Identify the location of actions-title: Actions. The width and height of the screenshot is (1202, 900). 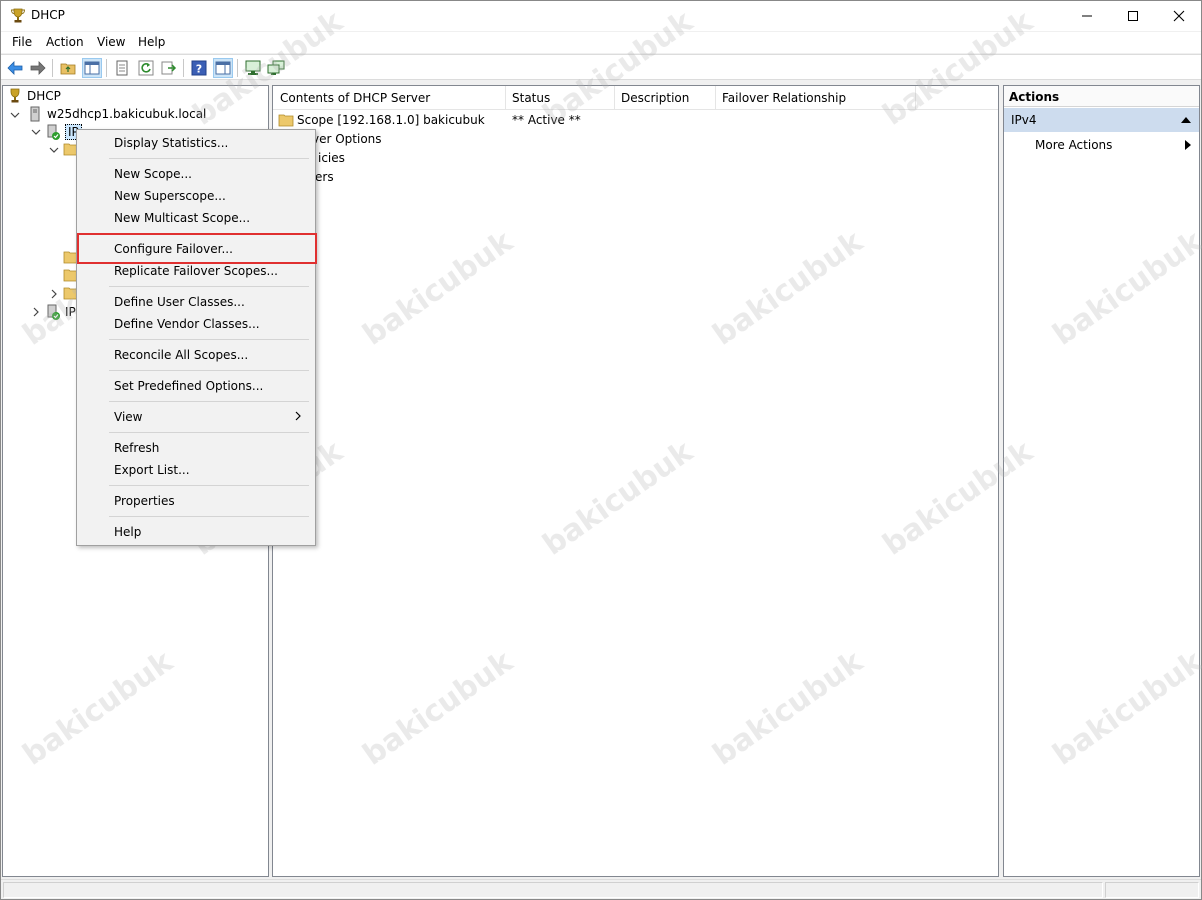
(1101, 96).